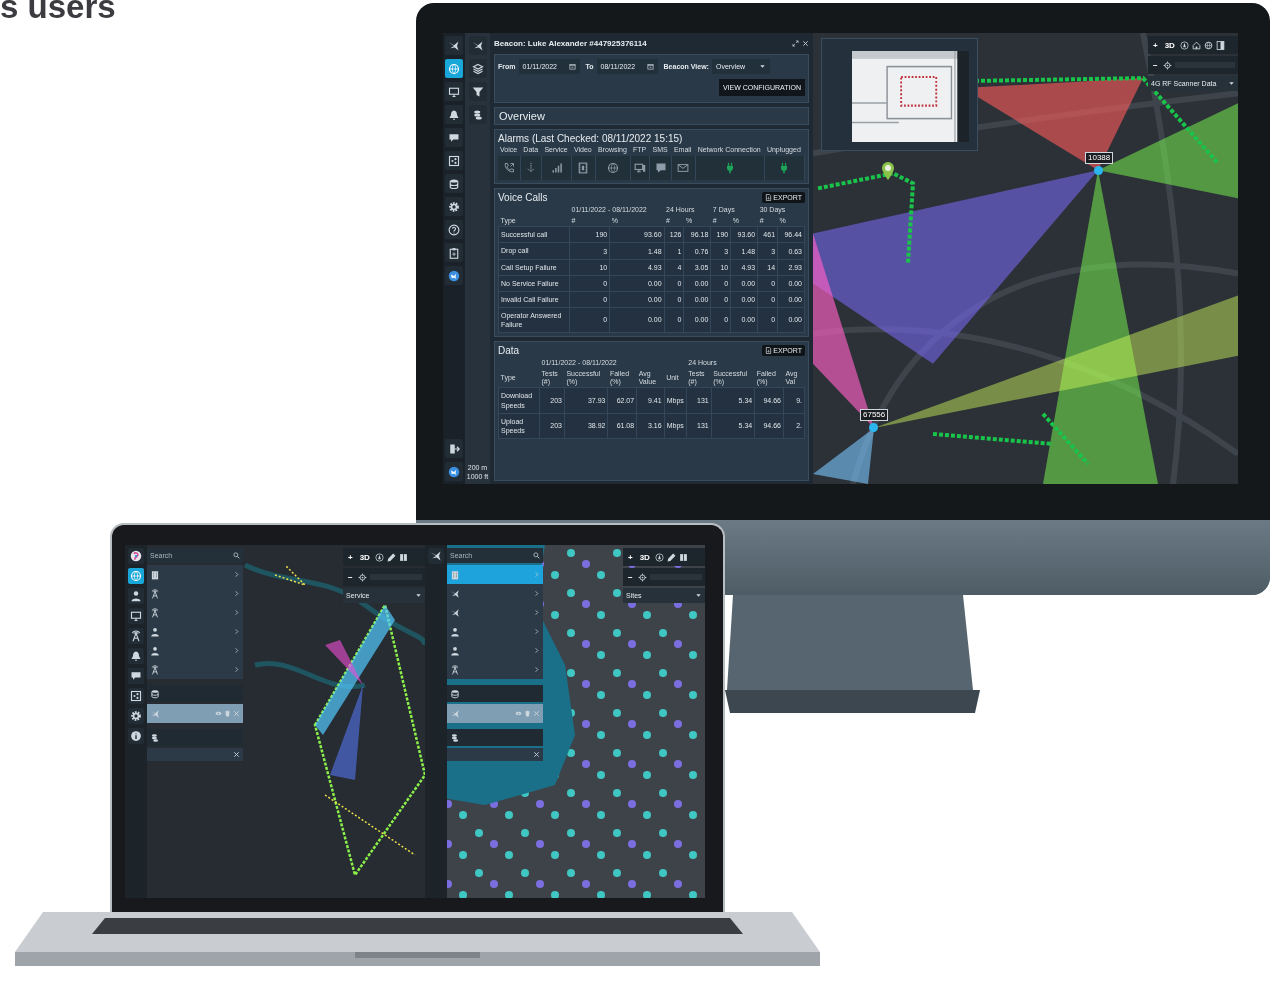 The image size is (1276, 987). I want to click on card-title: Voice Calls, so click(523, 197).